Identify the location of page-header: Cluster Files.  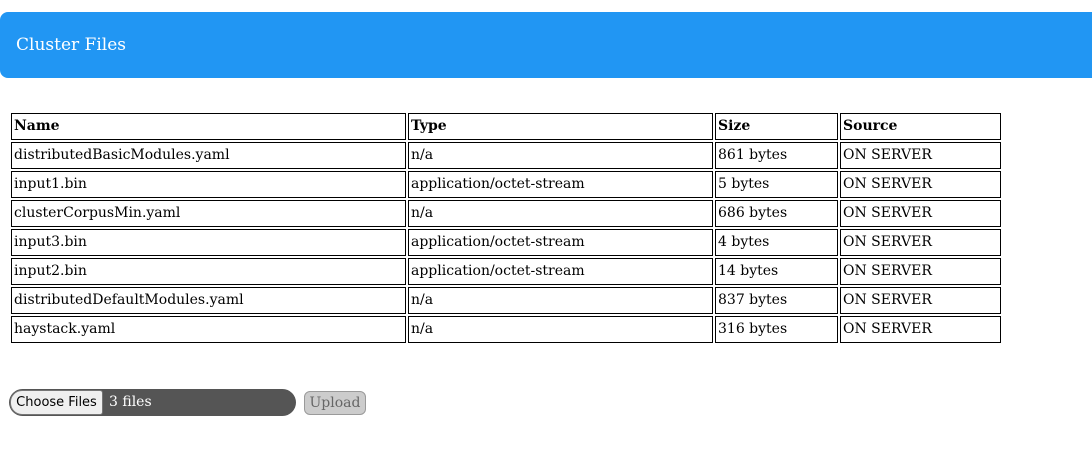
(546, 45).